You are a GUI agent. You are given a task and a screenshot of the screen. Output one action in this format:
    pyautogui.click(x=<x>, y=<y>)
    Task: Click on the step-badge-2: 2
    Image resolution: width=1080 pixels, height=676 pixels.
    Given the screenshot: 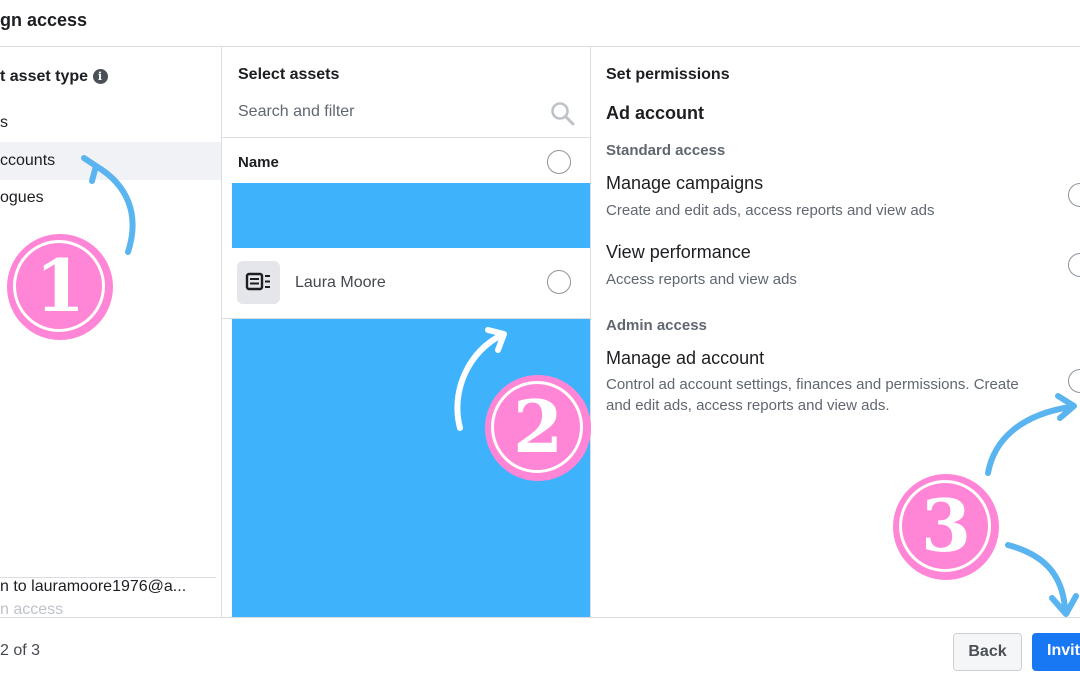 What is the action you would take?
    pyautogui.click(x=538, y=428)
    